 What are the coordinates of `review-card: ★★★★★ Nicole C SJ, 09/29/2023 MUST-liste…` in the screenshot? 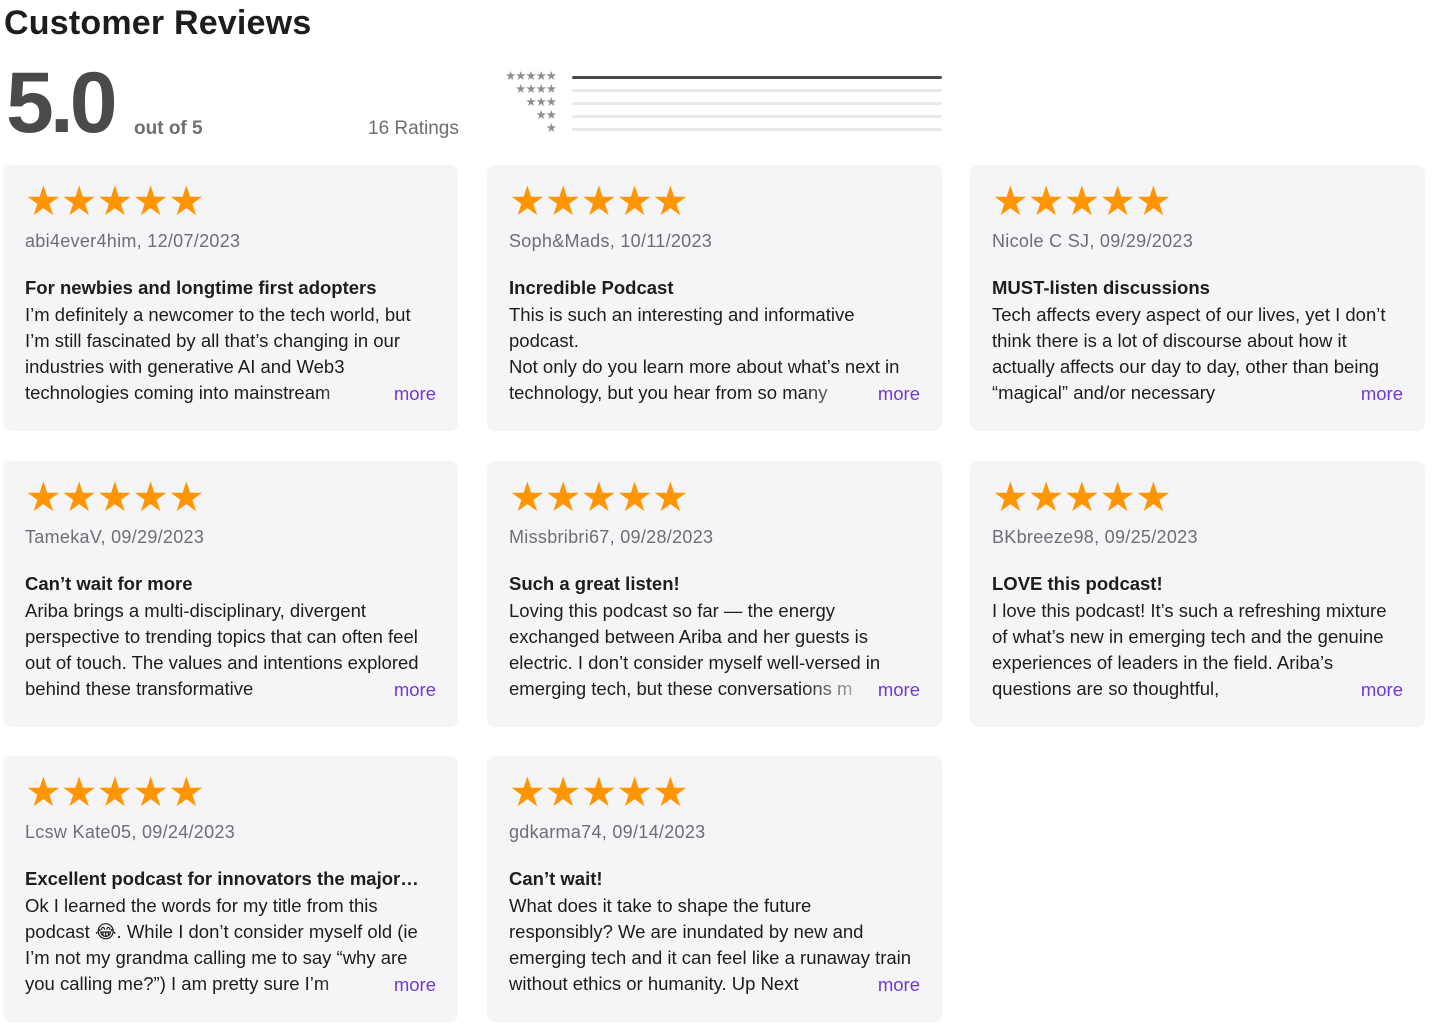 It's located at (1197, 298).